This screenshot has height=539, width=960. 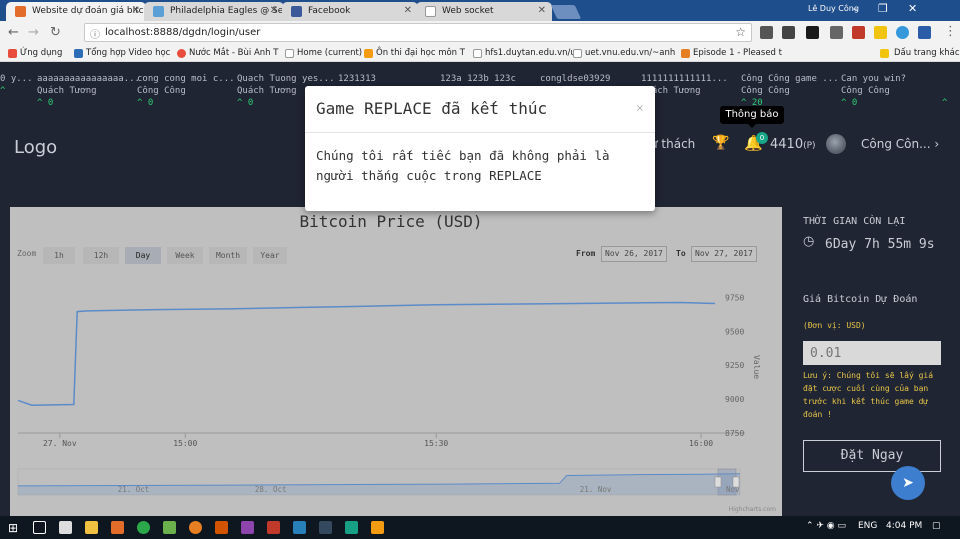 What do you see at coordinates (484, 11) in the screenshot?
I see `tab-websocket: Web socket ✕` at bounding box center [484, 11].